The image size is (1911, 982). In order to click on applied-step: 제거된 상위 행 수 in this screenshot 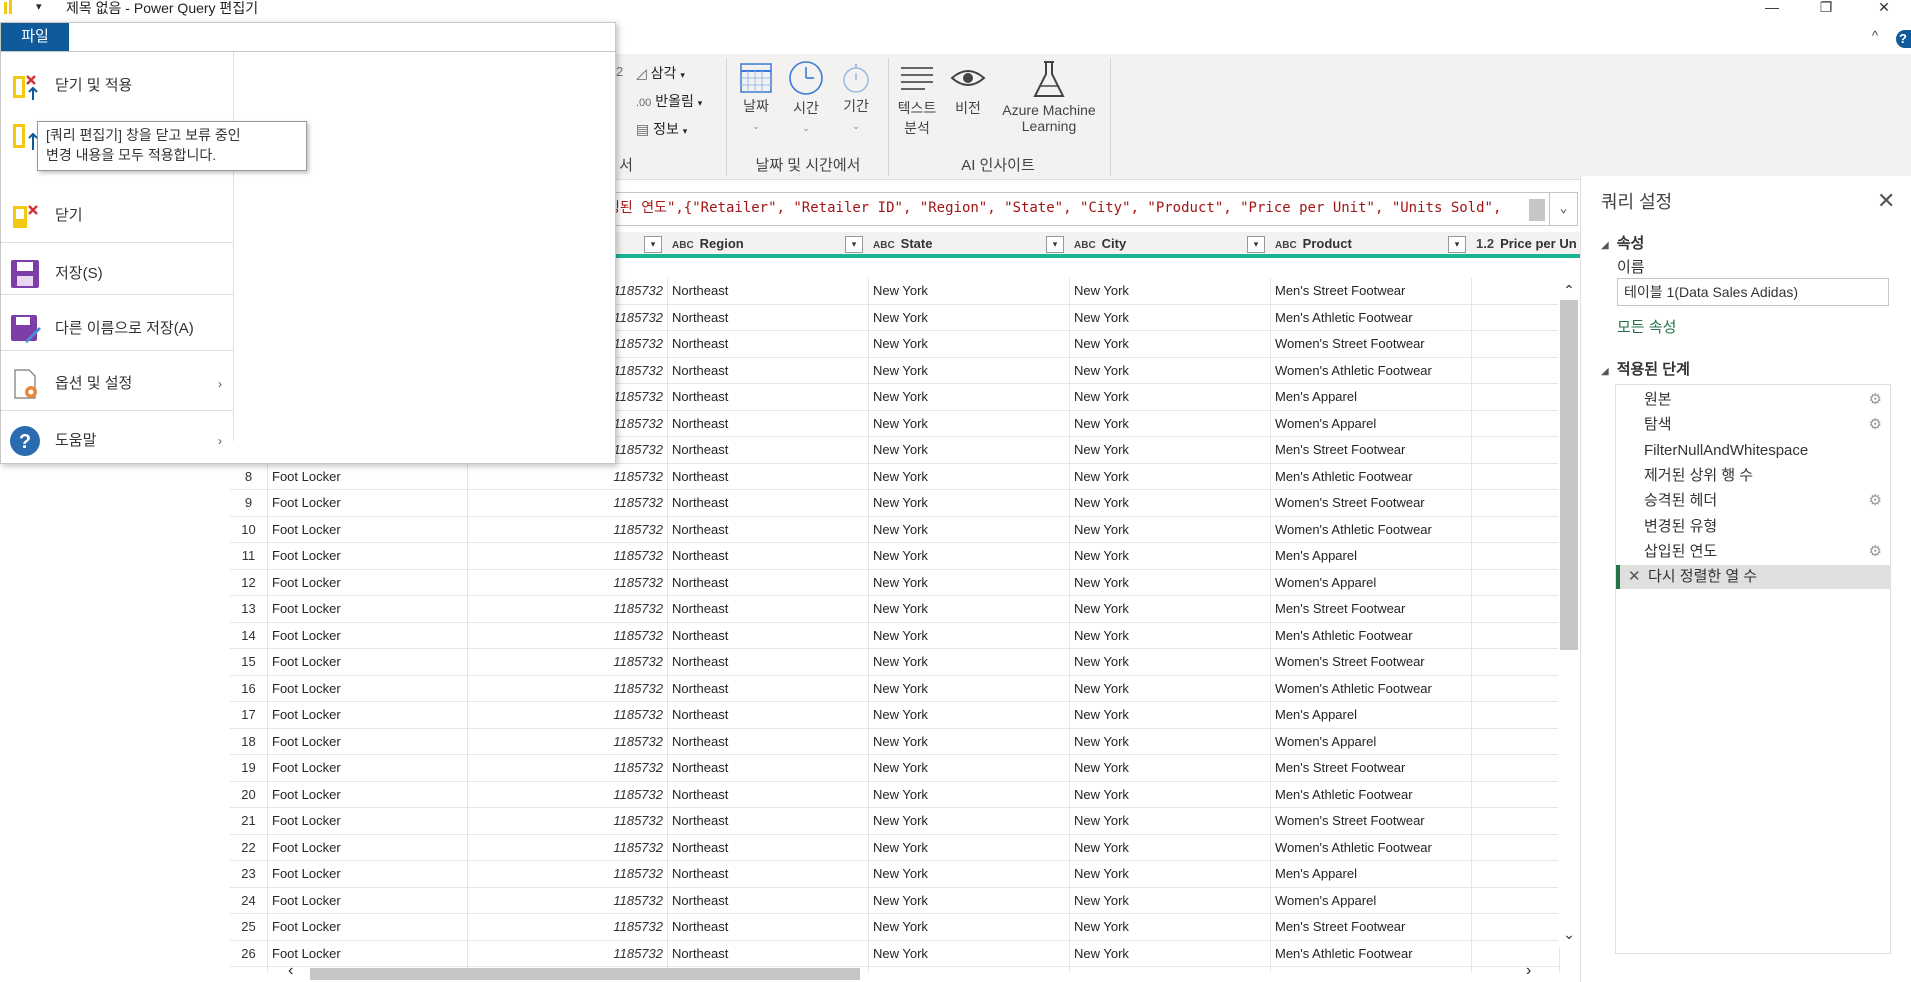, I will do `click(1753, 476)`.